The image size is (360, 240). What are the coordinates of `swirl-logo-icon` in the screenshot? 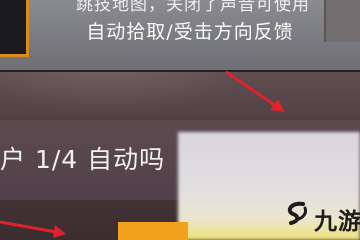 It's located at (297, 213).